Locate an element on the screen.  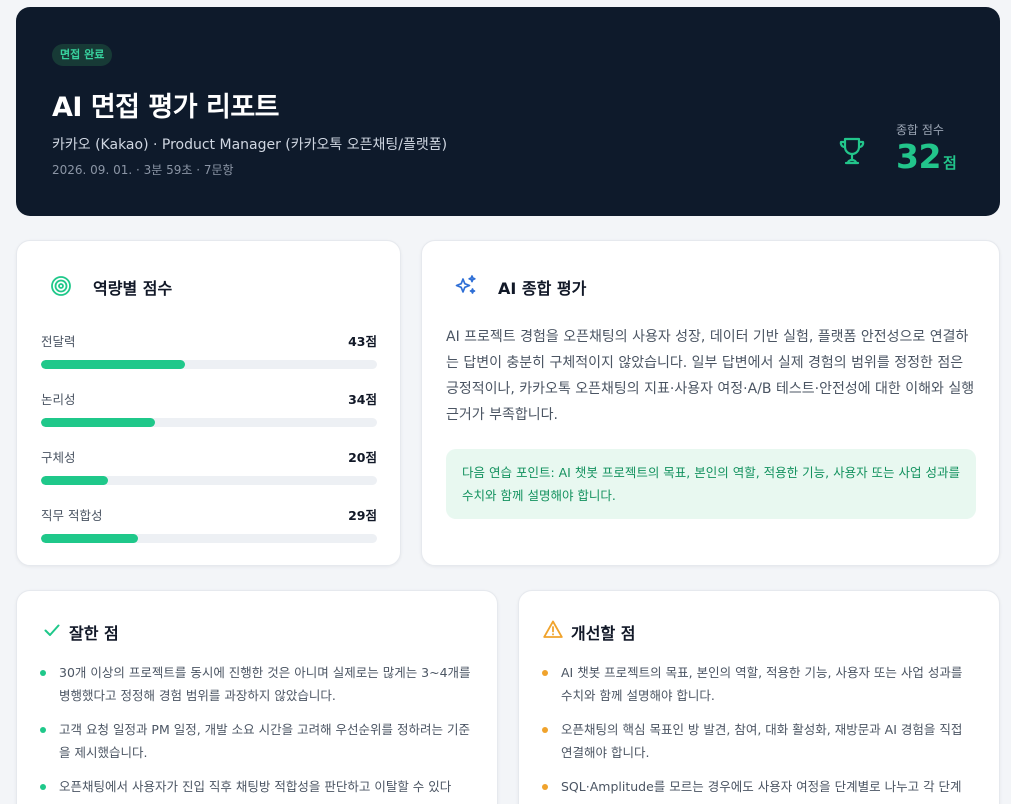
competency-score: 34점 is located at coordinates (362, 399).